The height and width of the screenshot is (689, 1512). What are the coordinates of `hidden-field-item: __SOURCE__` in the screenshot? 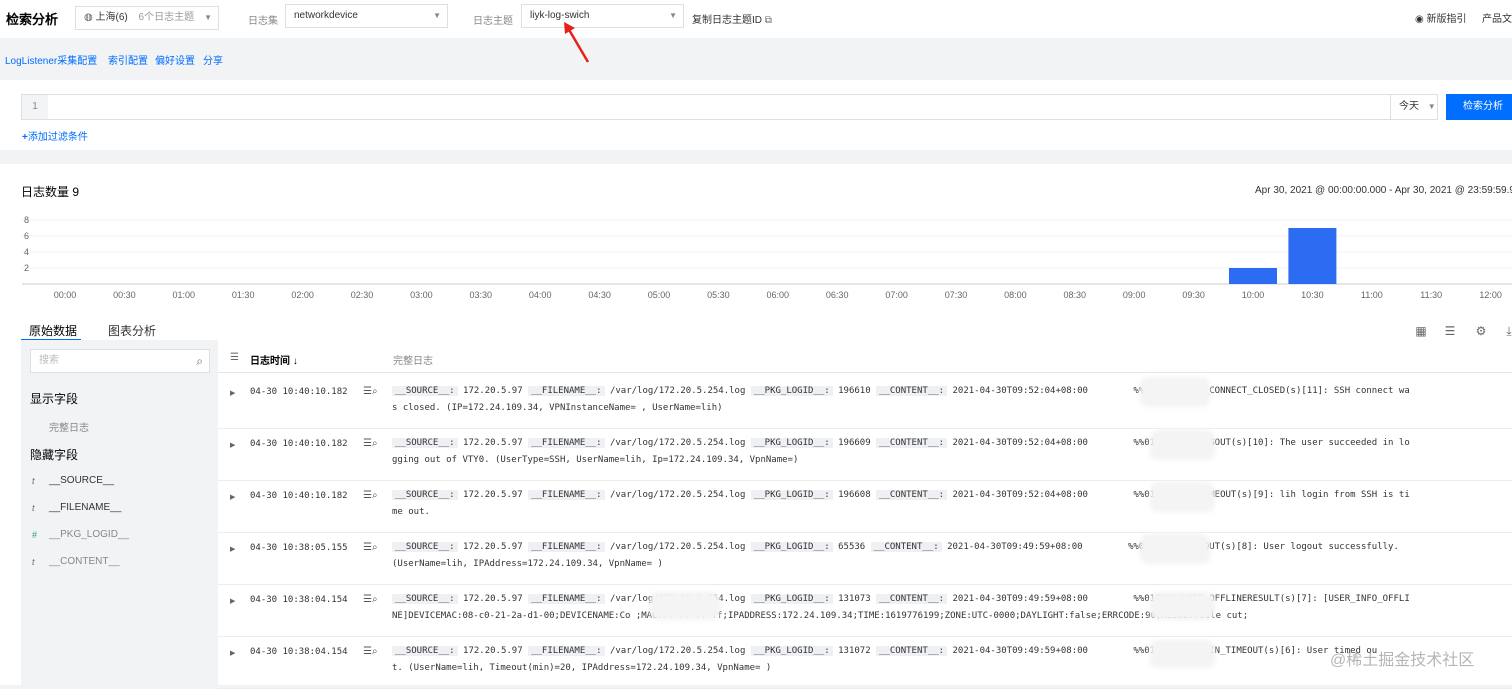 It's located at (81, 480).